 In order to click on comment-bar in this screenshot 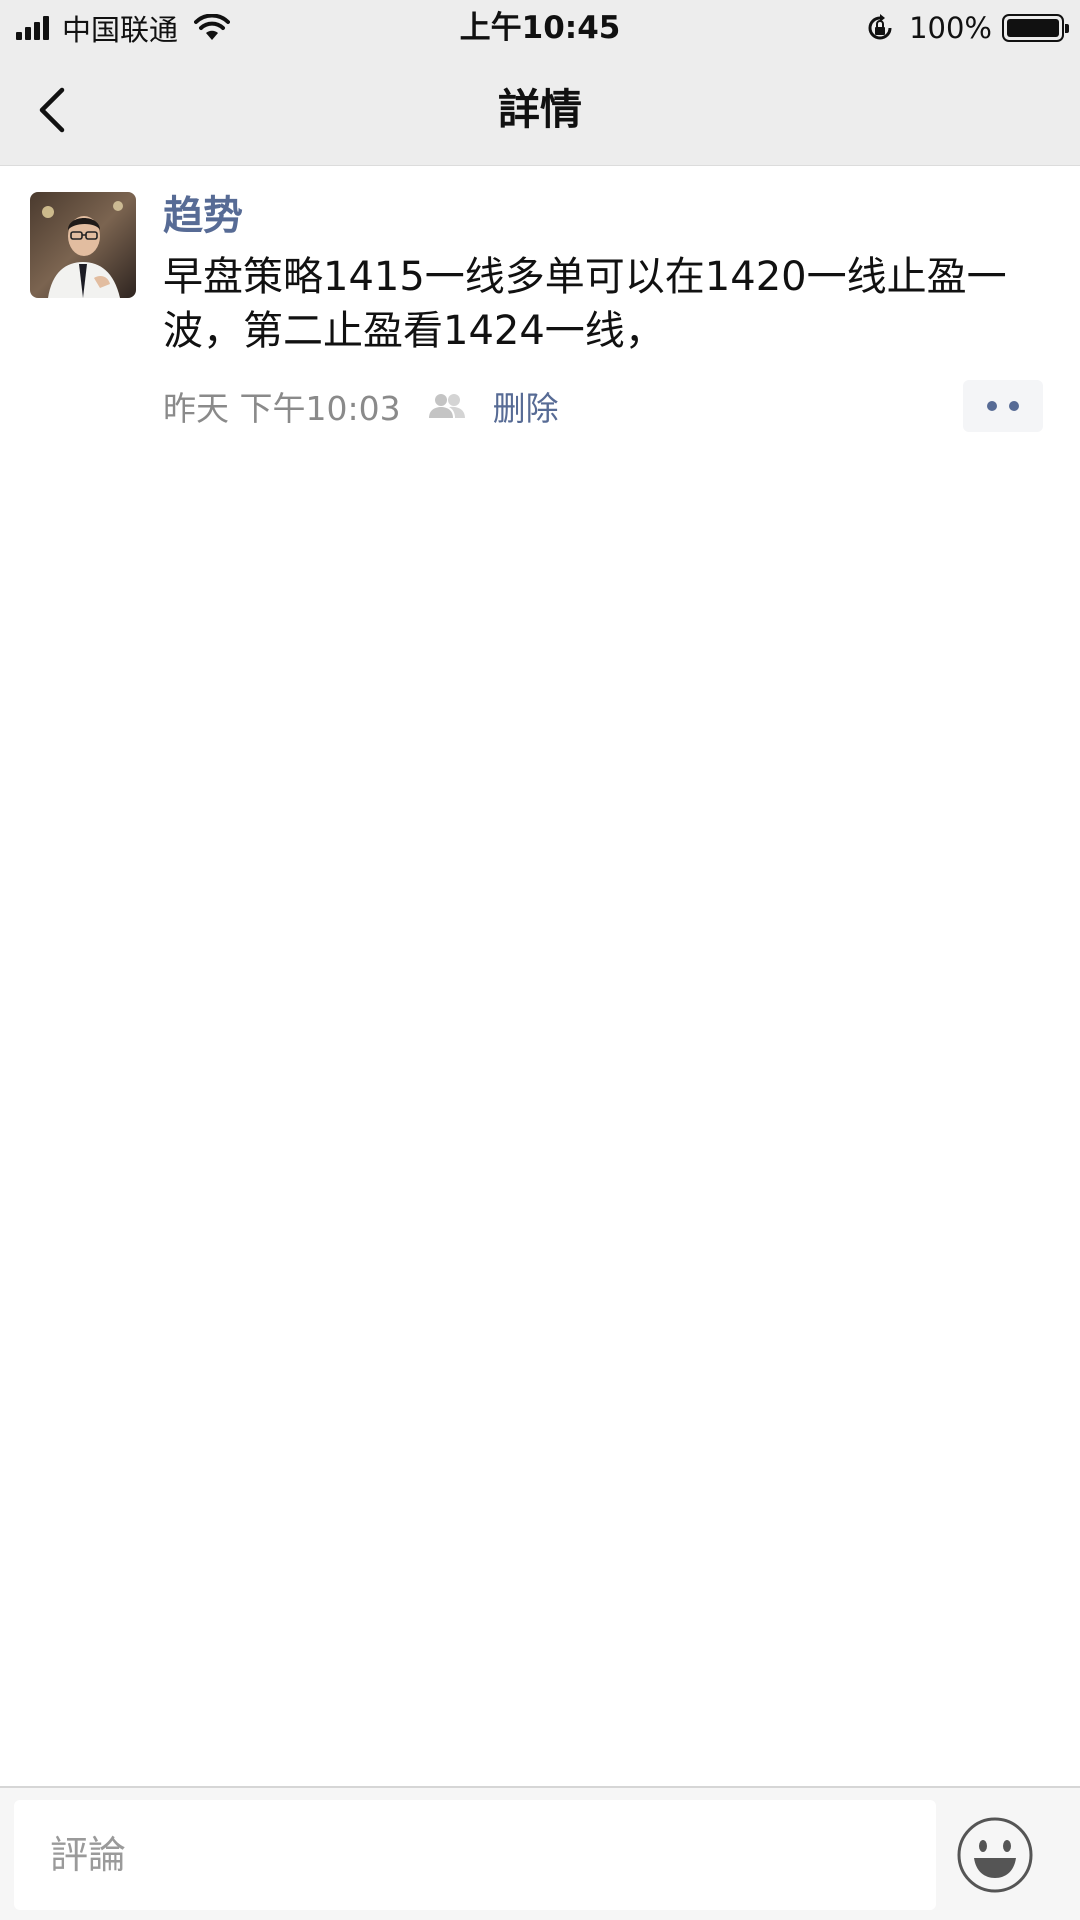, I will do `click(540, 1853)`.